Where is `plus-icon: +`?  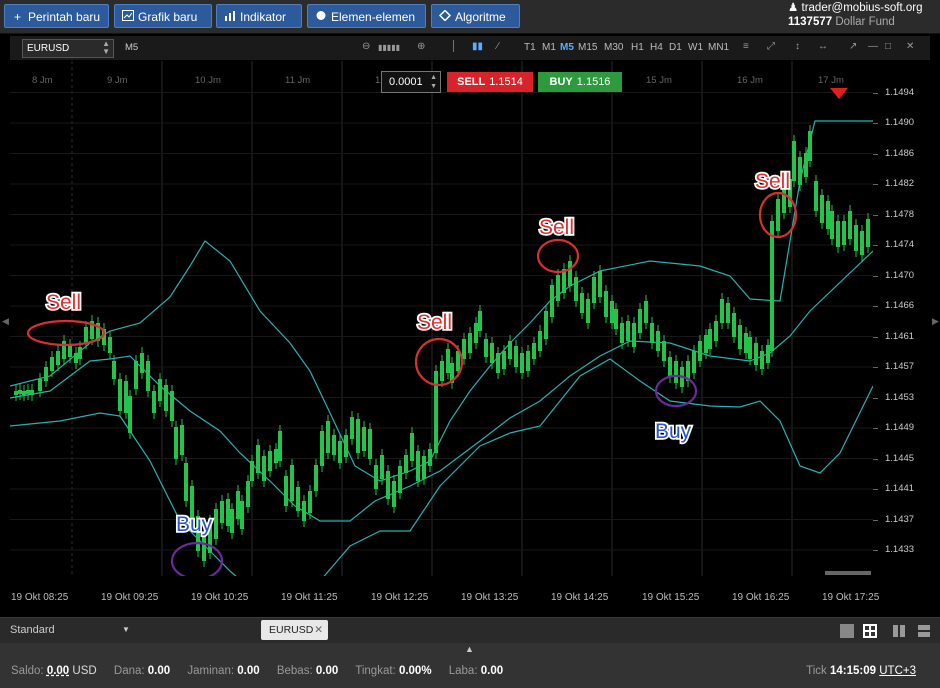 plus-icon: + is located at coordinates (17, 17).